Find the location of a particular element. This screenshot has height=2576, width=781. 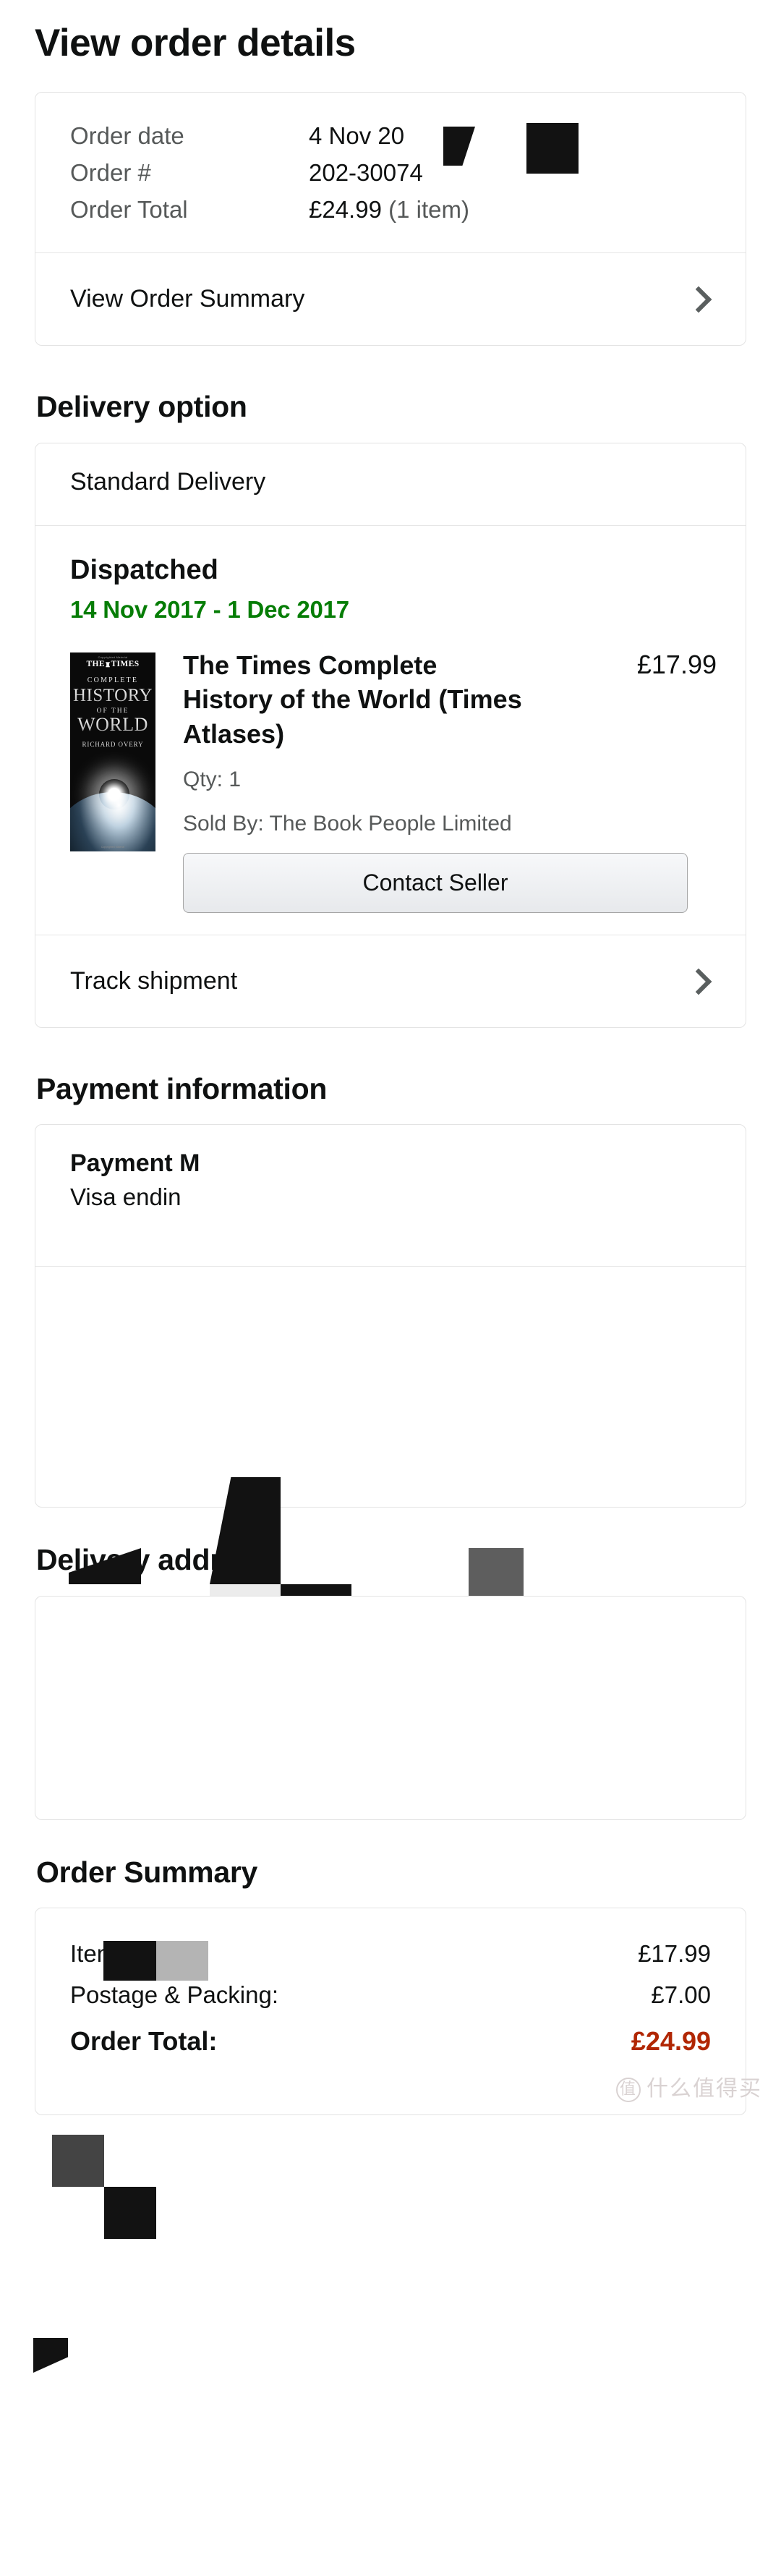

track-shipment-row: Track shipment is located at coordinates (390, 981).